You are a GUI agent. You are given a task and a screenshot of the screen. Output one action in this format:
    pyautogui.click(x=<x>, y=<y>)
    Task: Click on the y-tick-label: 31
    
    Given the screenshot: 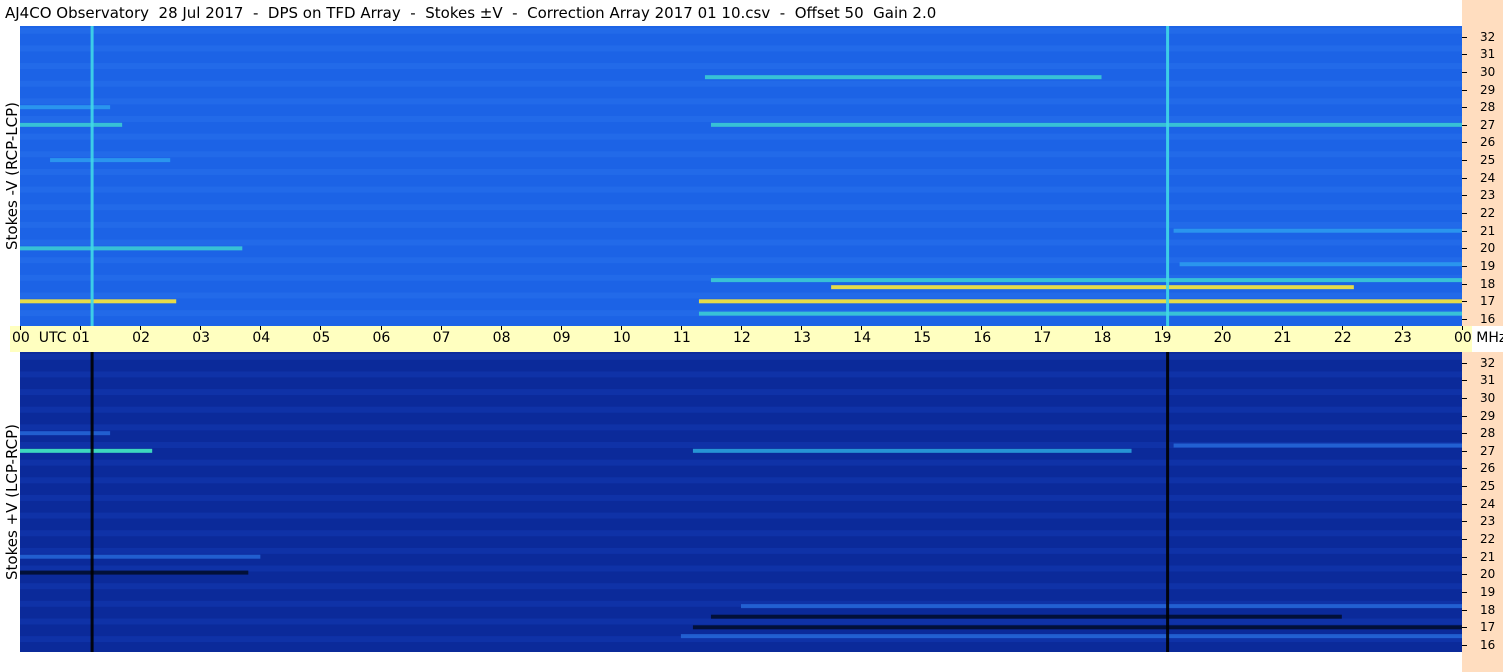 What is the action you would take?
    pyautogui.click(x=1488, y=54)
    